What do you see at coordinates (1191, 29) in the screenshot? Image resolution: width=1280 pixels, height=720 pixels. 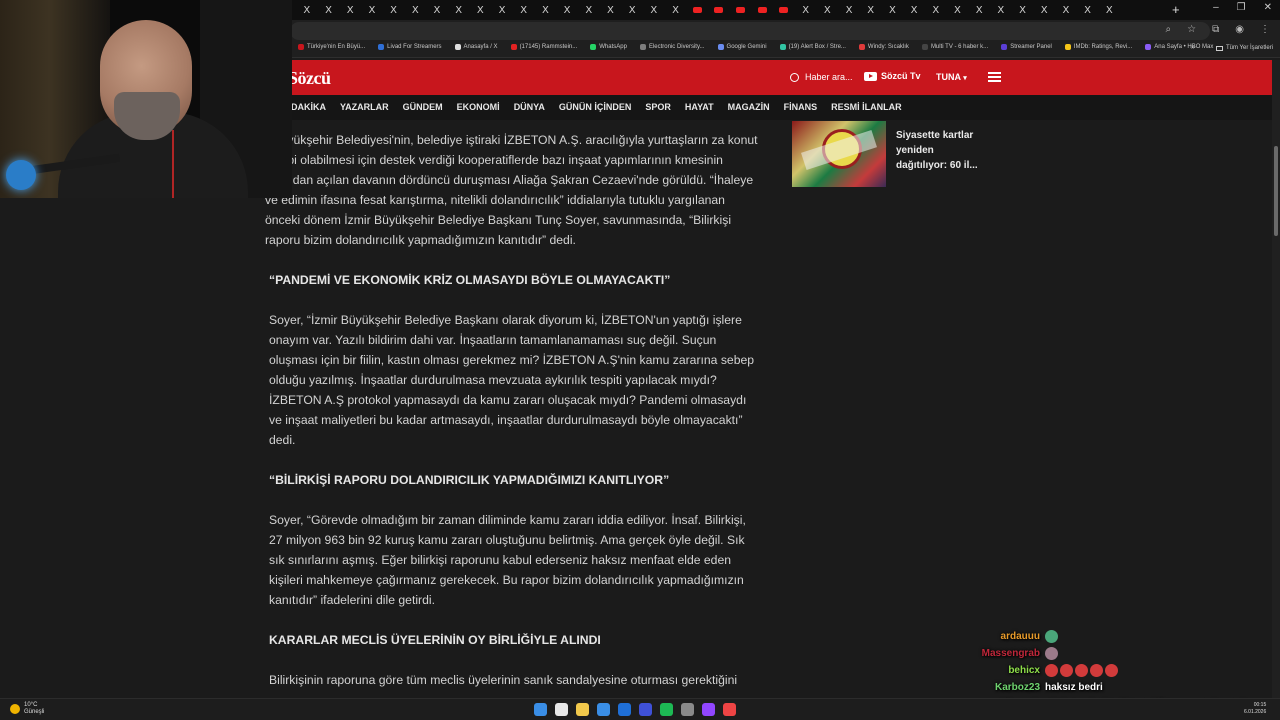 I see `bookmark-star-icon: ☆` at bounding box center [1191, 29].